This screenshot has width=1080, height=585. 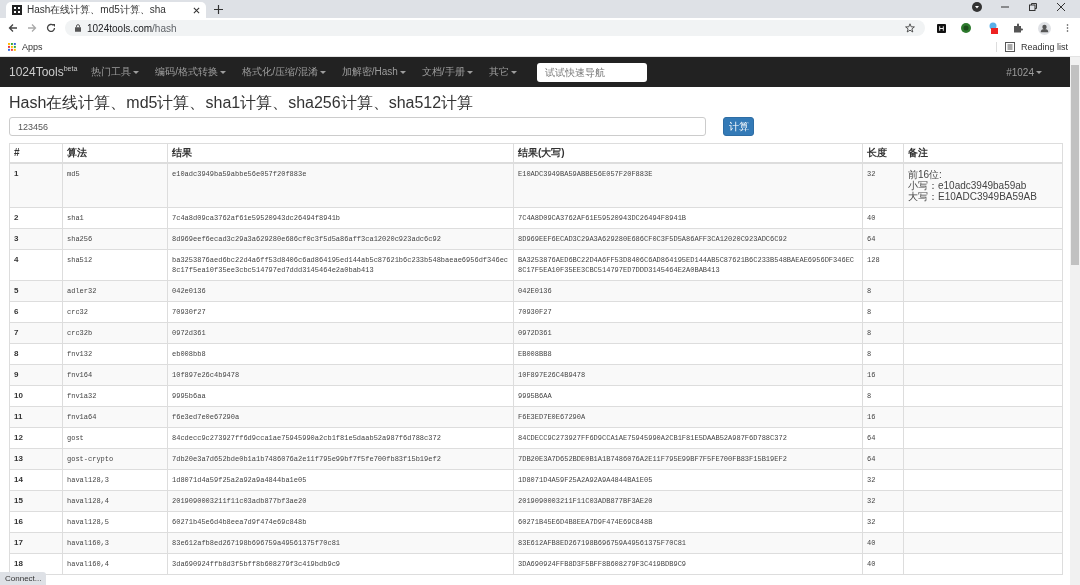 What do you see at coordinates (51, 28) in the screenshot?
I see `reload-icon` at bounding box center [51, 28].